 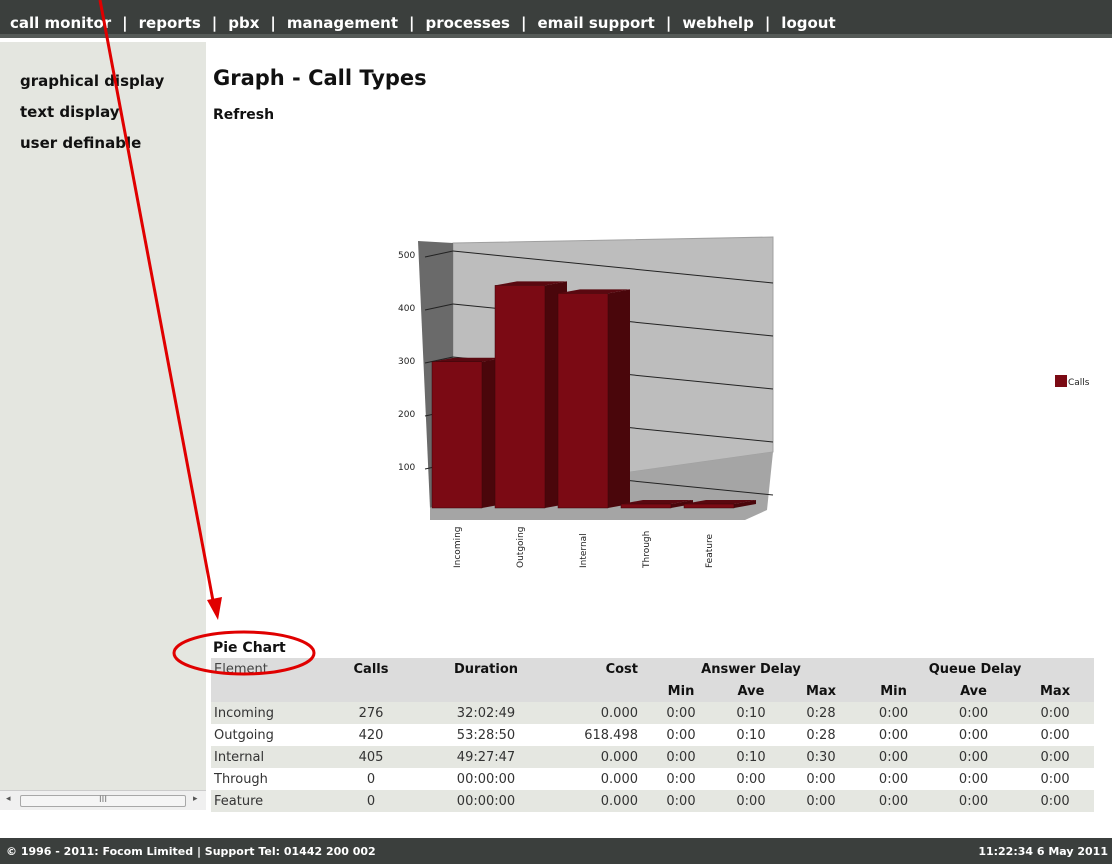 I want to click on subheader-answer-ave: Ave, so click(x=751, y=691).